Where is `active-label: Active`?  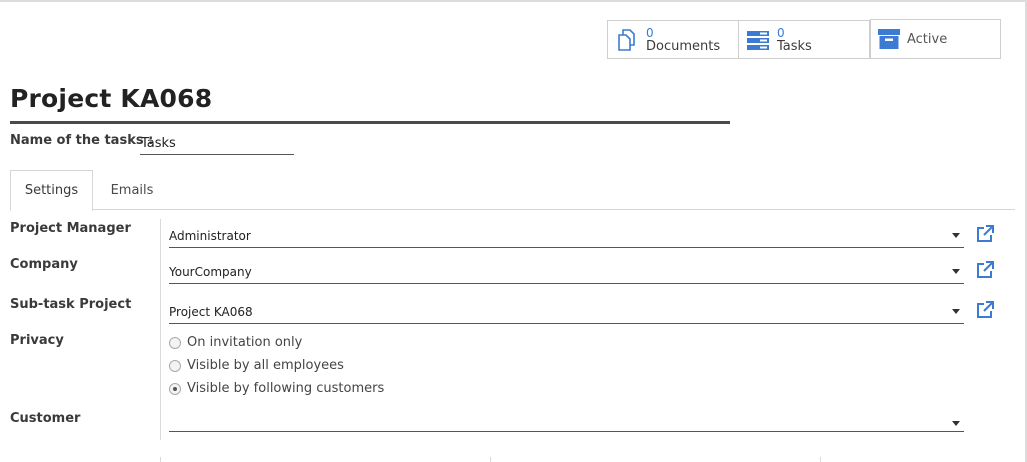 active-label: Active is located at coordinates (927, 39).